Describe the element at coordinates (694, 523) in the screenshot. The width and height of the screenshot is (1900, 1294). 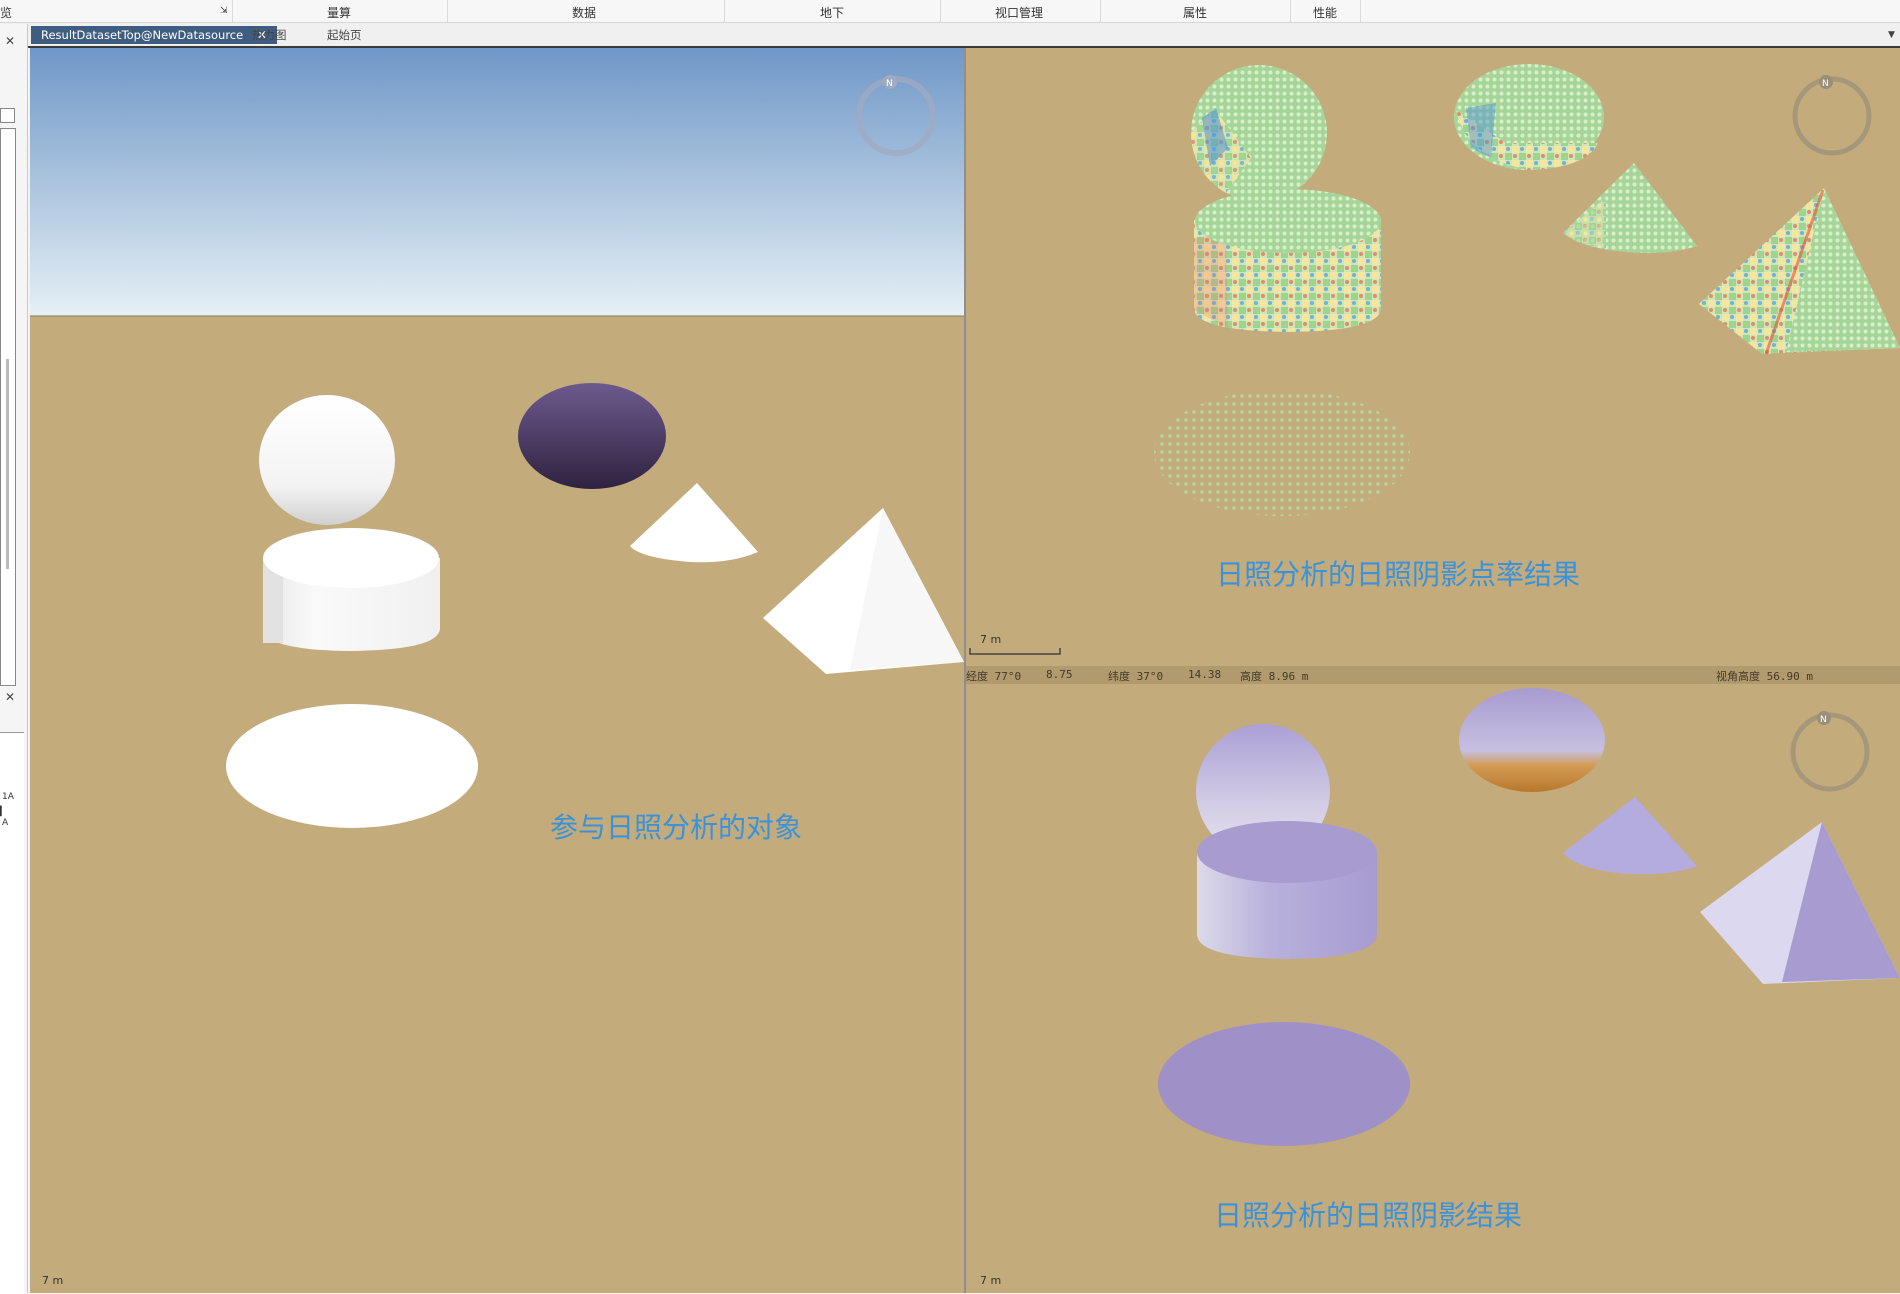
I see `cone-object` at that location.